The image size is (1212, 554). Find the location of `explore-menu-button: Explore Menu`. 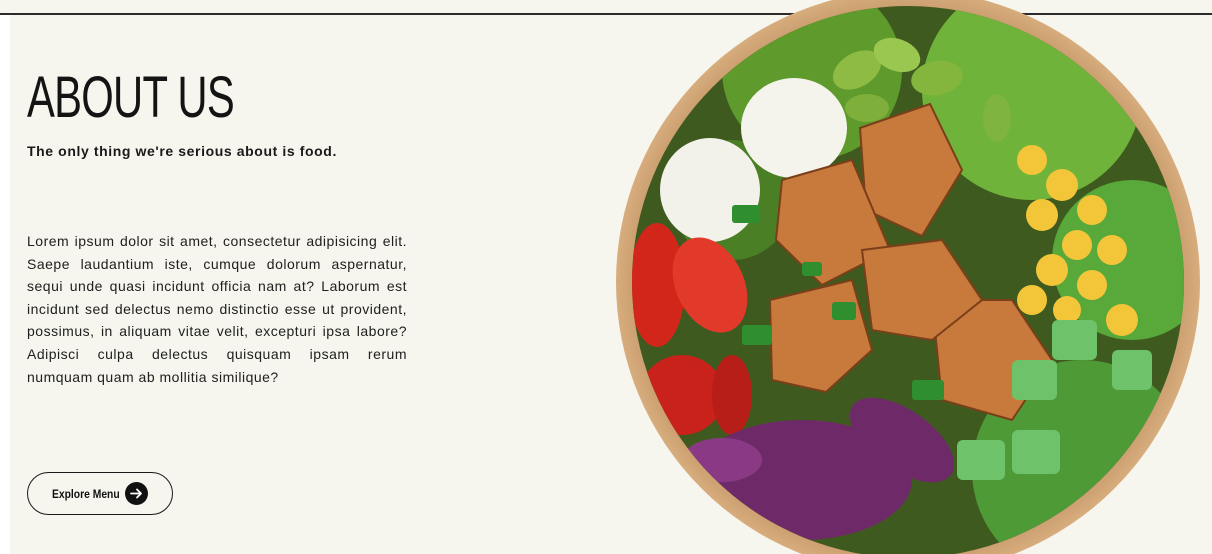

explore-menu-button: Explore Menu is located at coordinates (100, 493).